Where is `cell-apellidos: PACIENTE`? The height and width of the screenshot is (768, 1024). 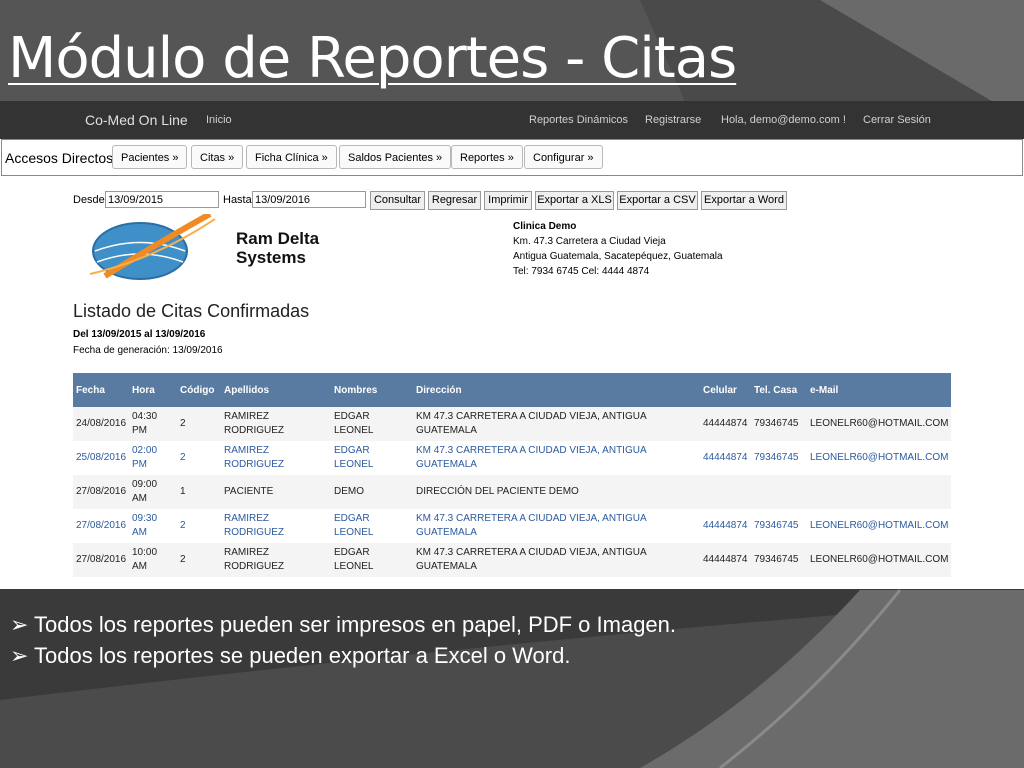
cell-apellidos: PACIENTE is located at coordinates (276, 492).